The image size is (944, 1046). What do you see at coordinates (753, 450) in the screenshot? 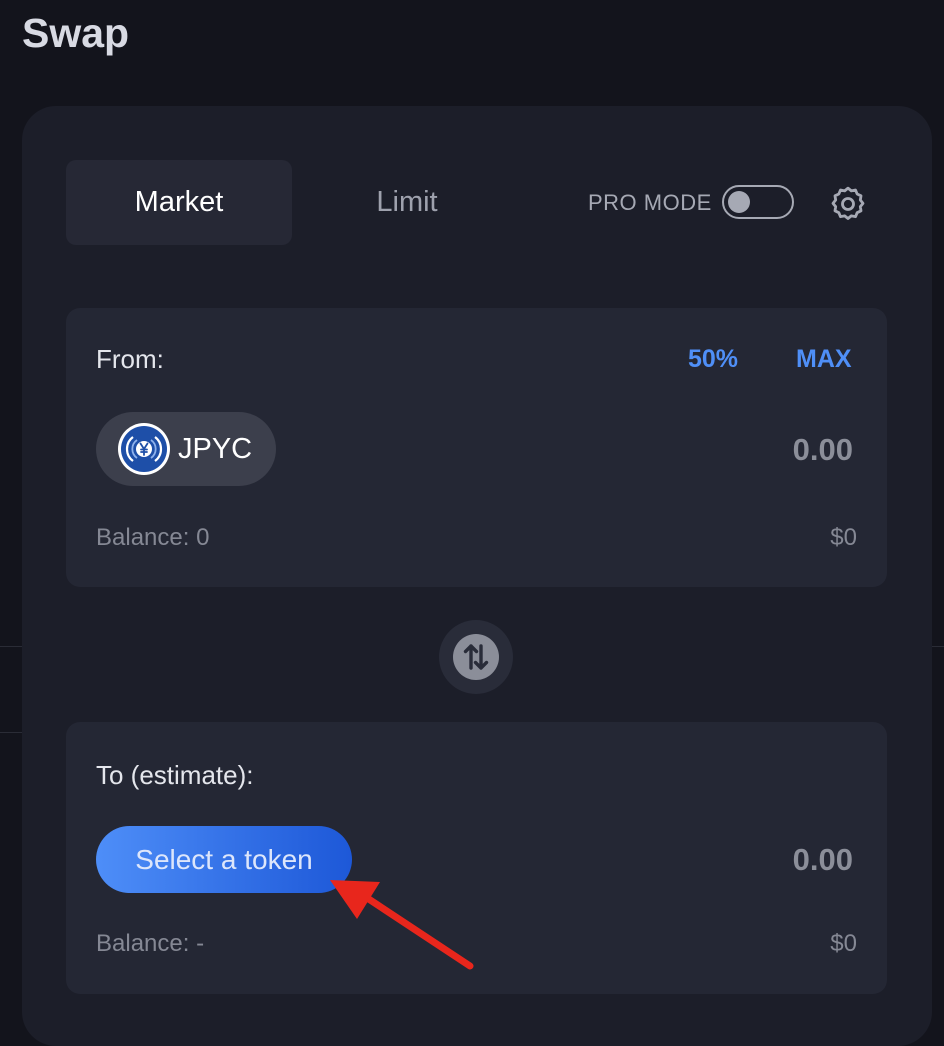
I see `from-amount: 0.00` at bounding box center [753, 450].